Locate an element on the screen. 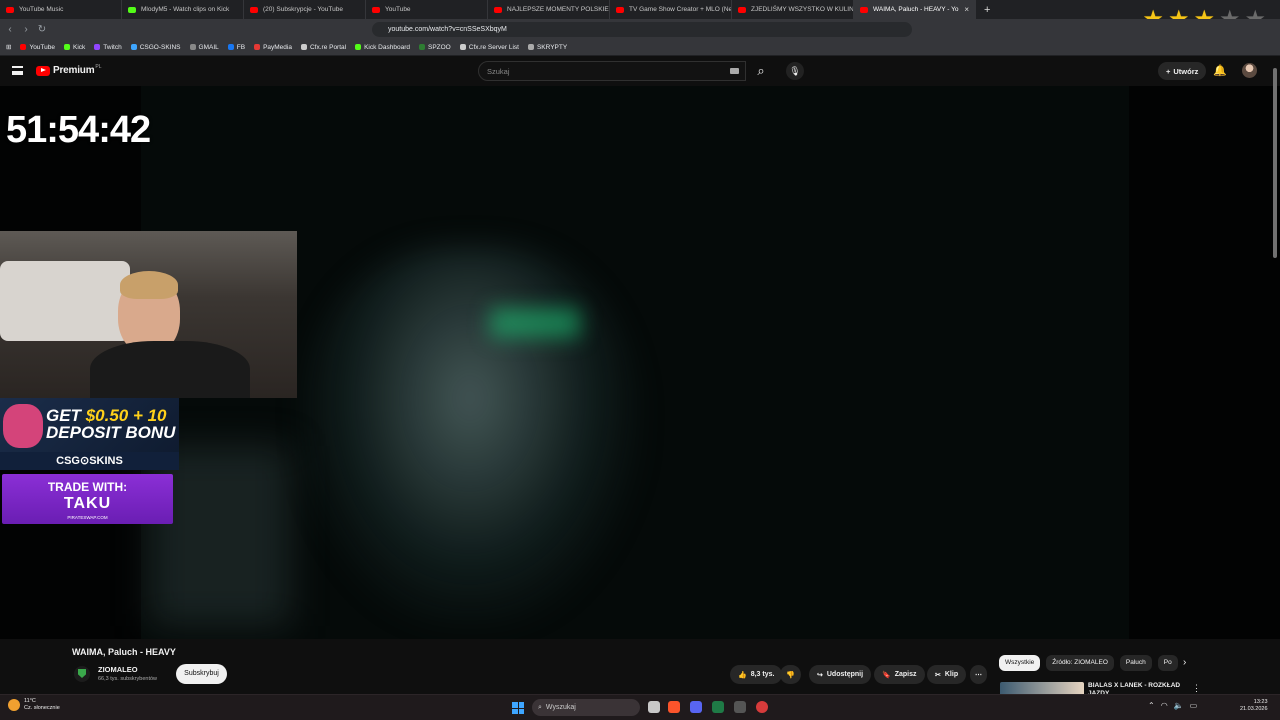  clip-button: ✂ Klip is located at coordinates (947, 674).